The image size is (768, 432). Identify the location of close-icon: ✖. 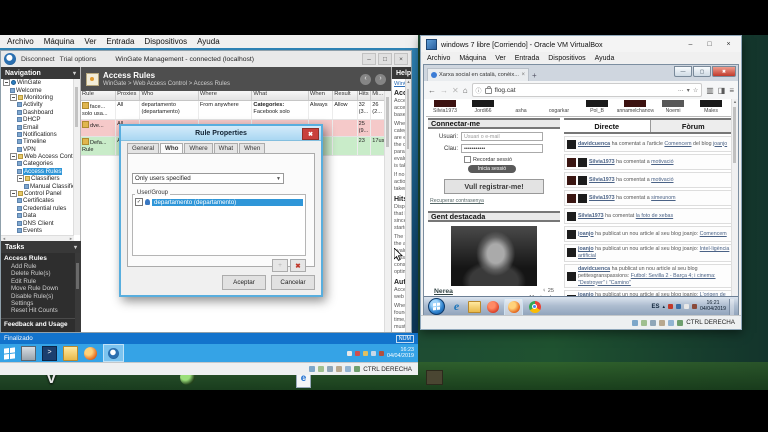
(724, 71).